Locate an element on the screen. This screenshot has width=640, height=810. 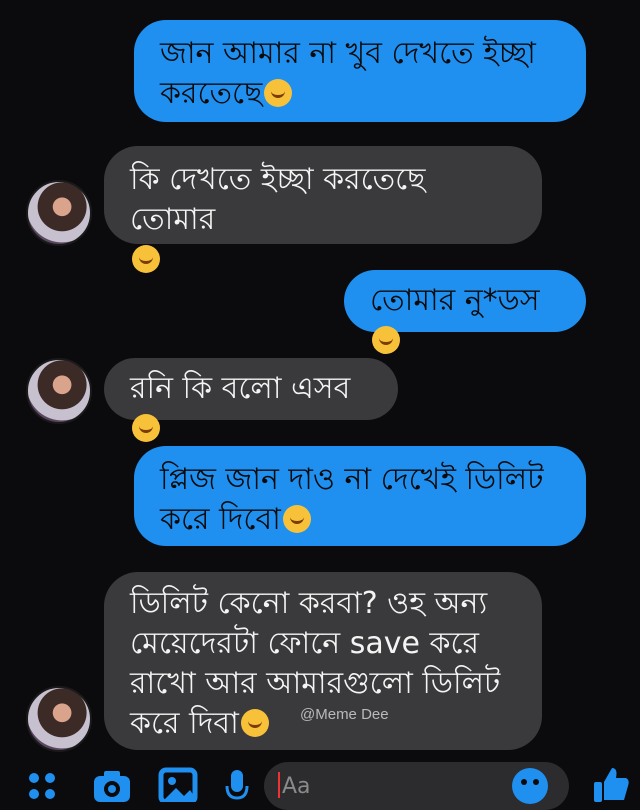
message-input-placeholder: Aa is located at coordinates (296, 786).